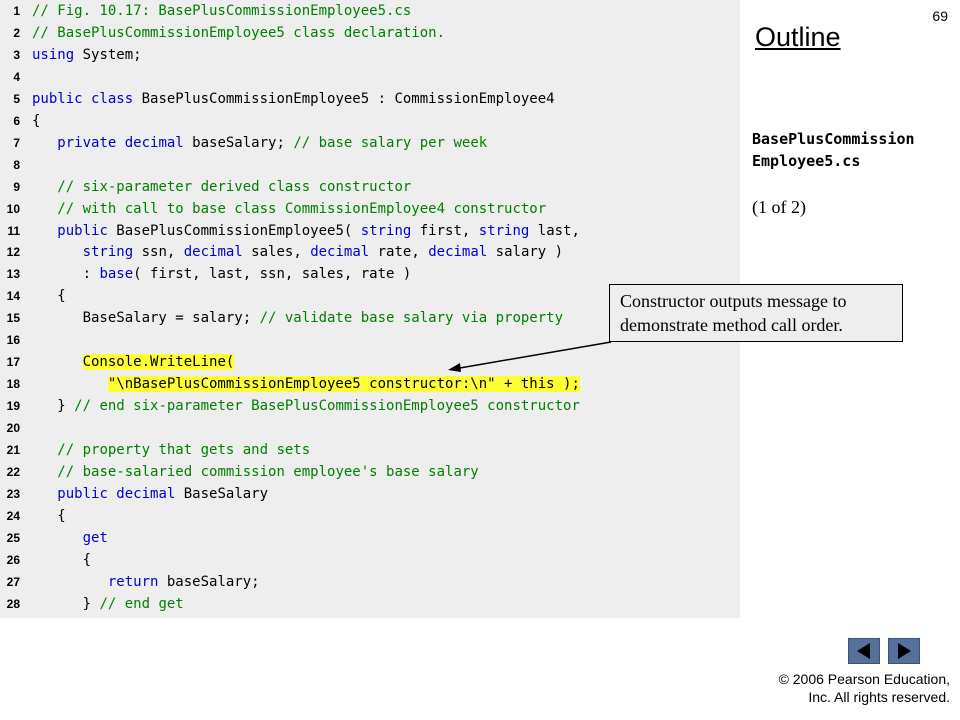 This screenshot has height=720, width=960. I want to click on next-slide-button, so click(904, 651).